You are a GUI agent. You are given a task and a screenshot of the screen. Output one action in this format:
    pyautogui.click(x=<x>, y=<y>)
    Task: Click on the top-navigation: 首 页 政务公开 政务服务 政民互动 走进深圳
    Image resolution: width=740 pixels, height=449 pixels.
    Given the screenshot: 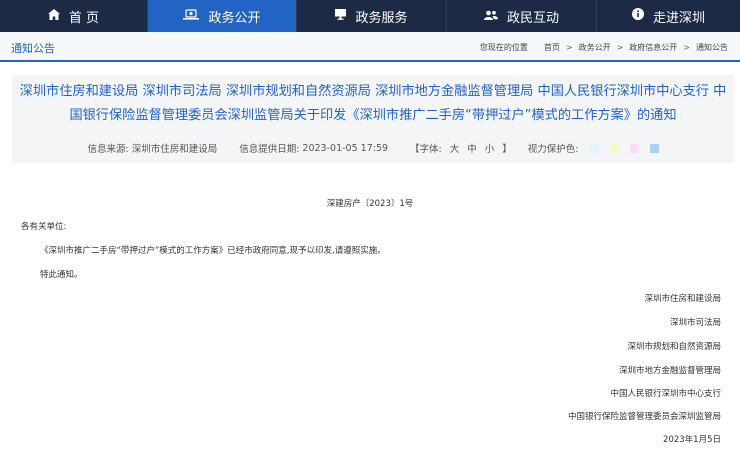 What is the action you would take?
    pyautogui.click(x=370, y=16)
    